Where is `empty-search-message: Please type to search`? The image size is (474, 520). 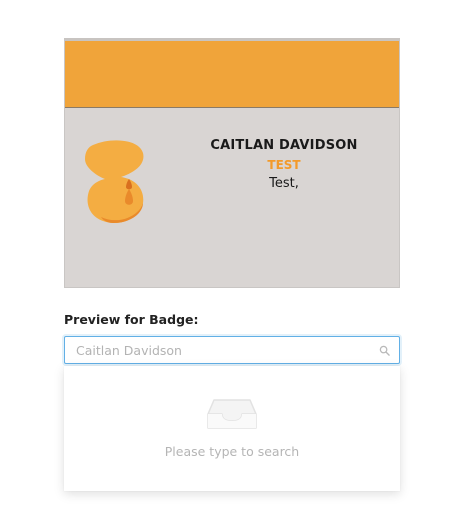 empty-search-message: Please type to search is located at coordinates (232, 451).